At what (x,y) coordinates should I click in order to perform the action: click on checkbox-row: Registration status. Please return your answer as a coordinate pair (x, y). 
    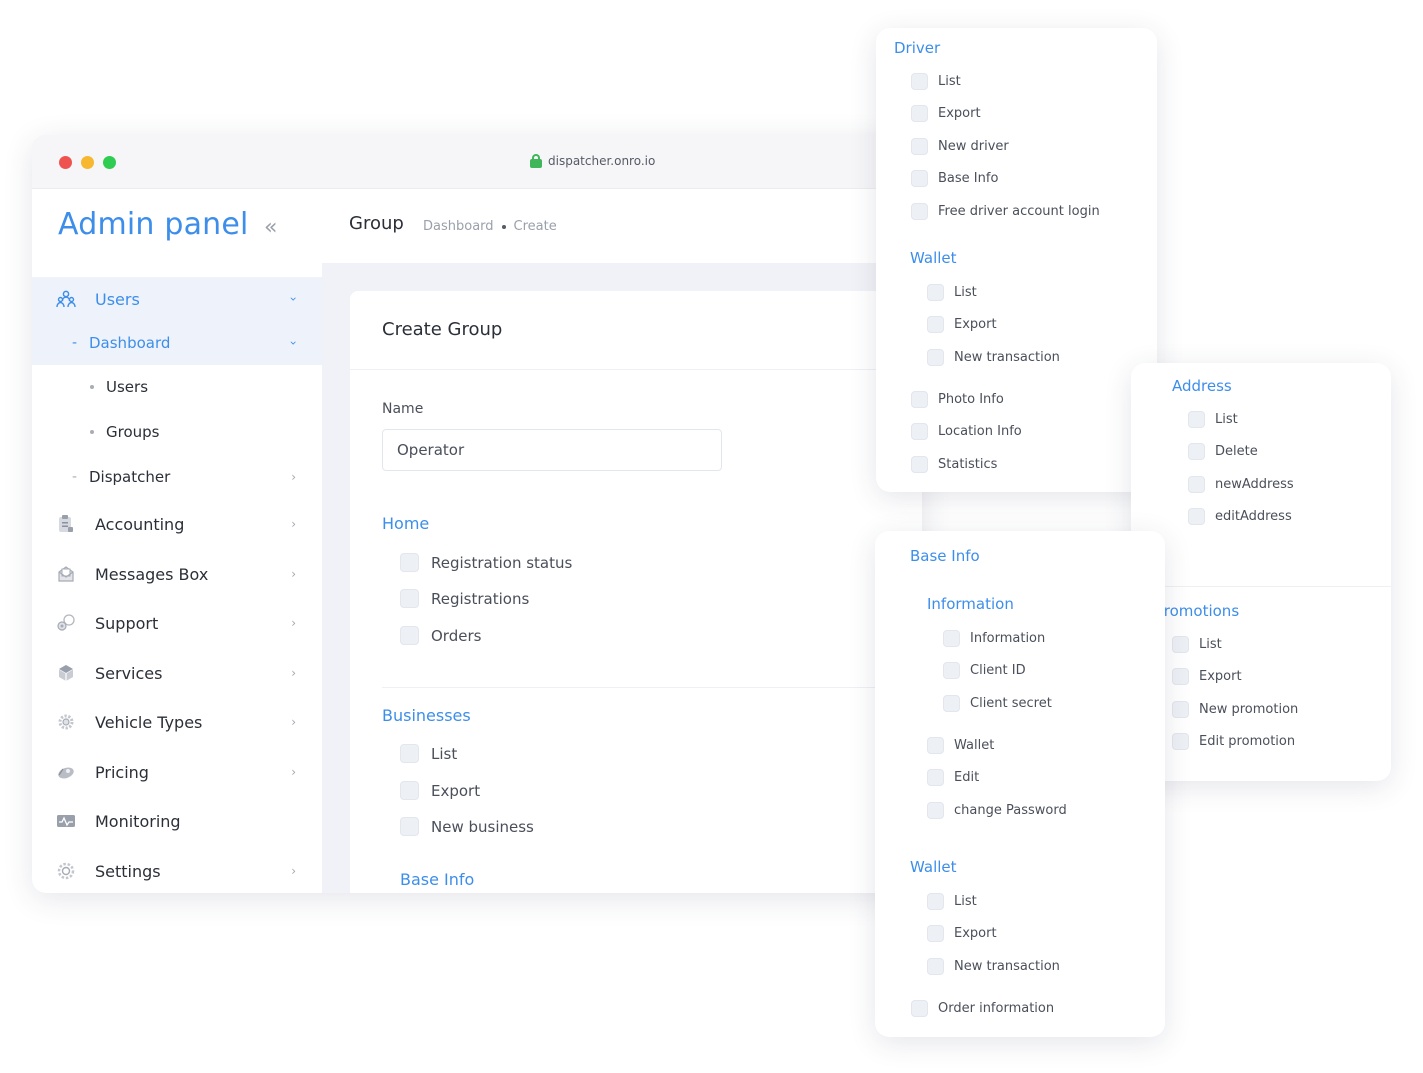
    Looking at the image, I should click on (486, 562).